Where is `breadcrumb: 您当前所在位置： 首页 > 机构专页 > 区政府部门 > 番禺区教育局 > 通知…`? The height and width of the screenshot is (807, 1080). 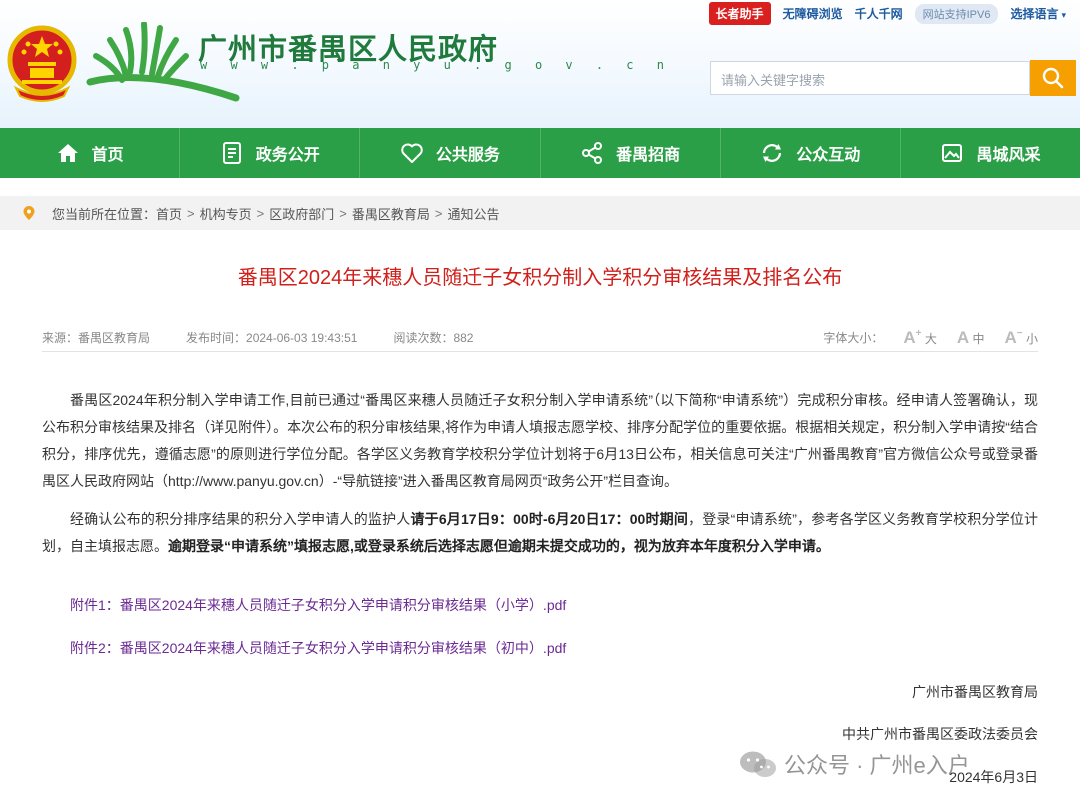 breadcrumb: 您当前所在位置： 首页 > 机构专页 > 区政府部门 > 番禺区教育局 > 通知… is located at coordinates (540, 213).